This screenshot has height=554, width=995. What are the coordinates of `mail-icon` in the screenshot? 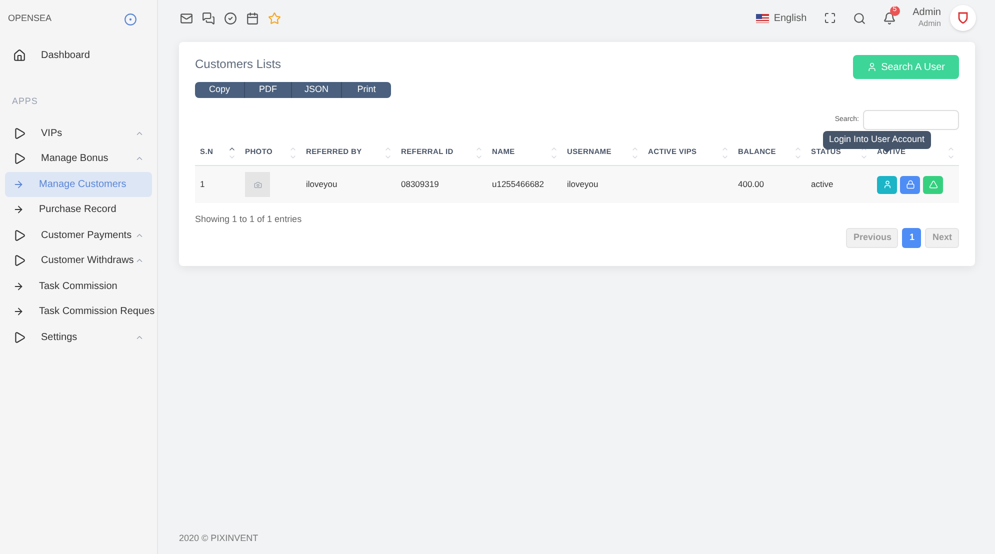 It's located at (186, 18).